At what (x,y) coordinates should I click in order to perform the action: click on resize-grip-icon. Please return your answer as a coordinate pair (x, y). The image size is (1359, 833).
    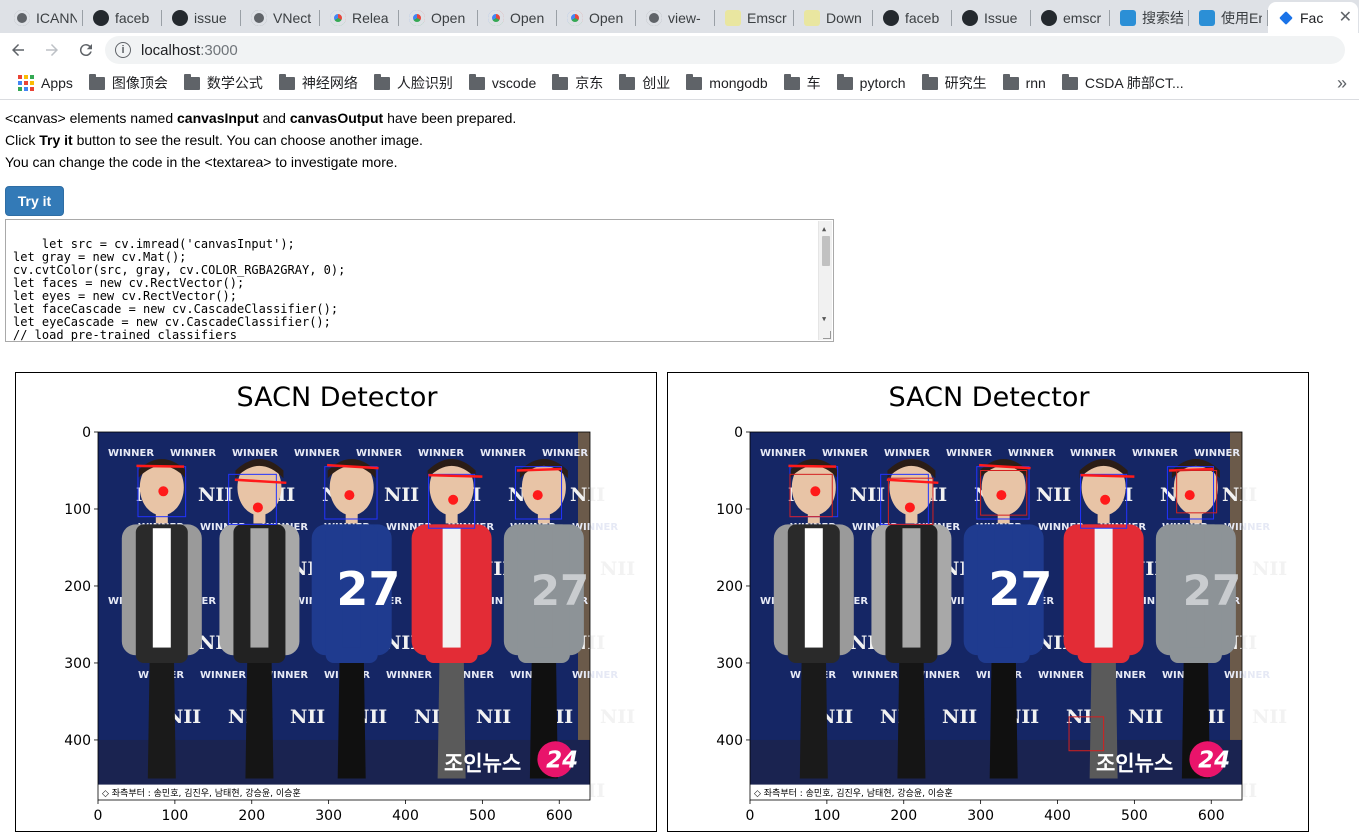
    Looking at the image, I should click on (827, 335).